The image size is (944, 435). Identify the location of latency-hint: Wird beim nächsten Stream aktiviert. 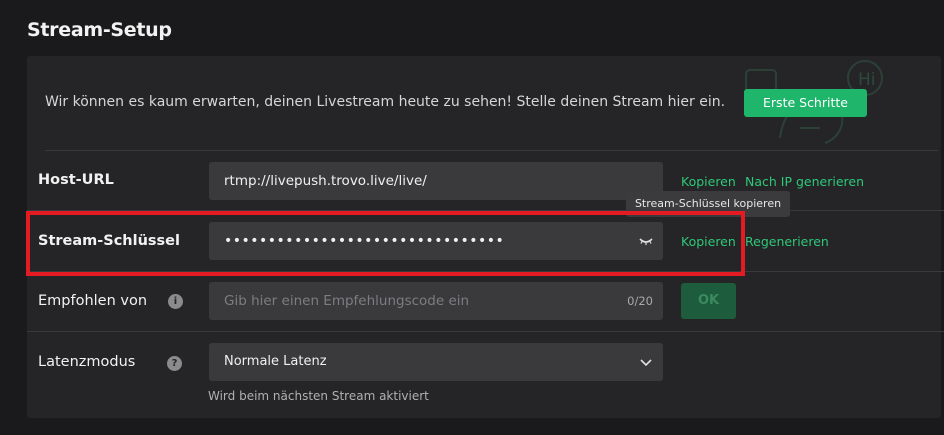
(318, 396).